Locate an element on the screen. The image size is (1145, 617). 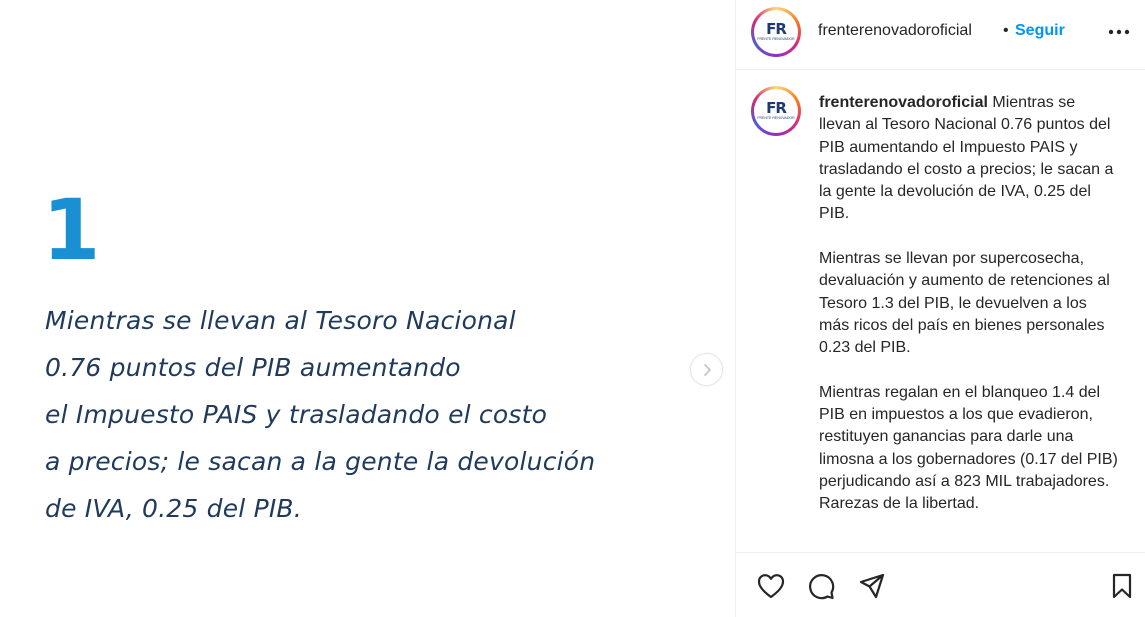
more-options-button is located at coordinates (1119, 32).